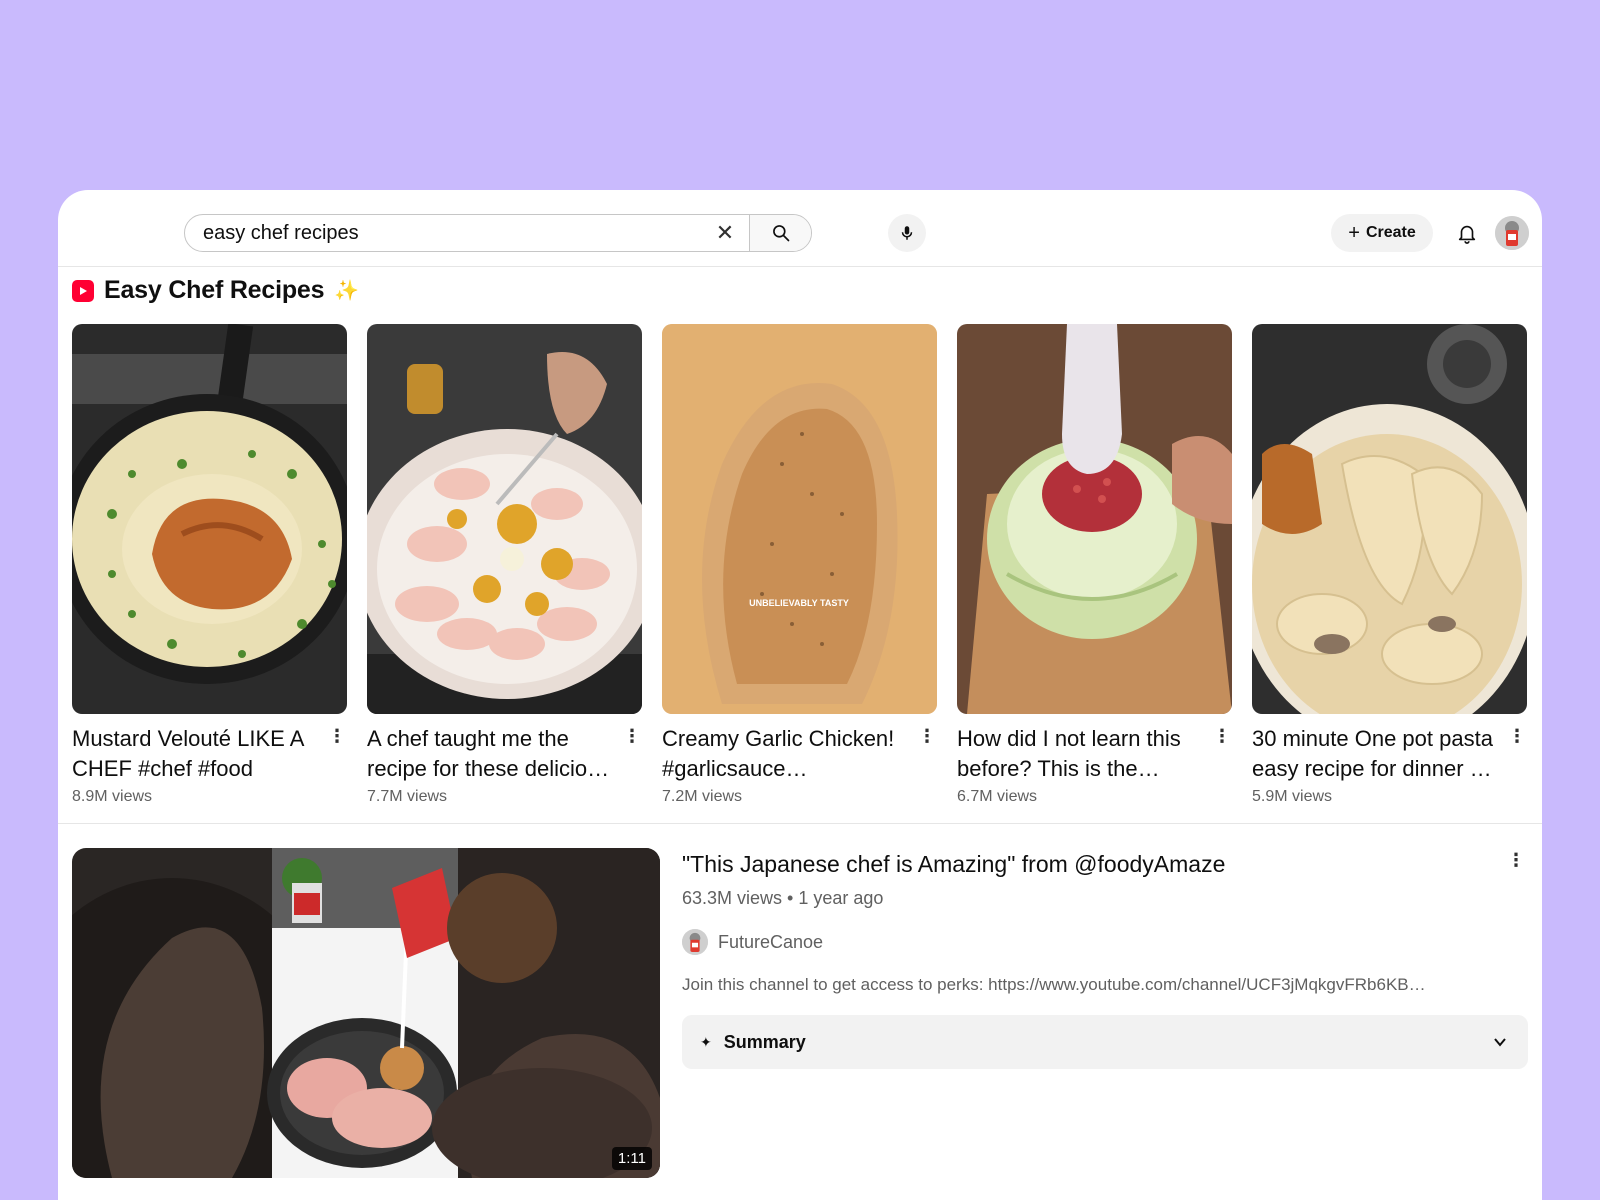  Describe the element at coordinates (1105, 942) in the screenshot. I see `channel-row: FutureCanoe` at that location.